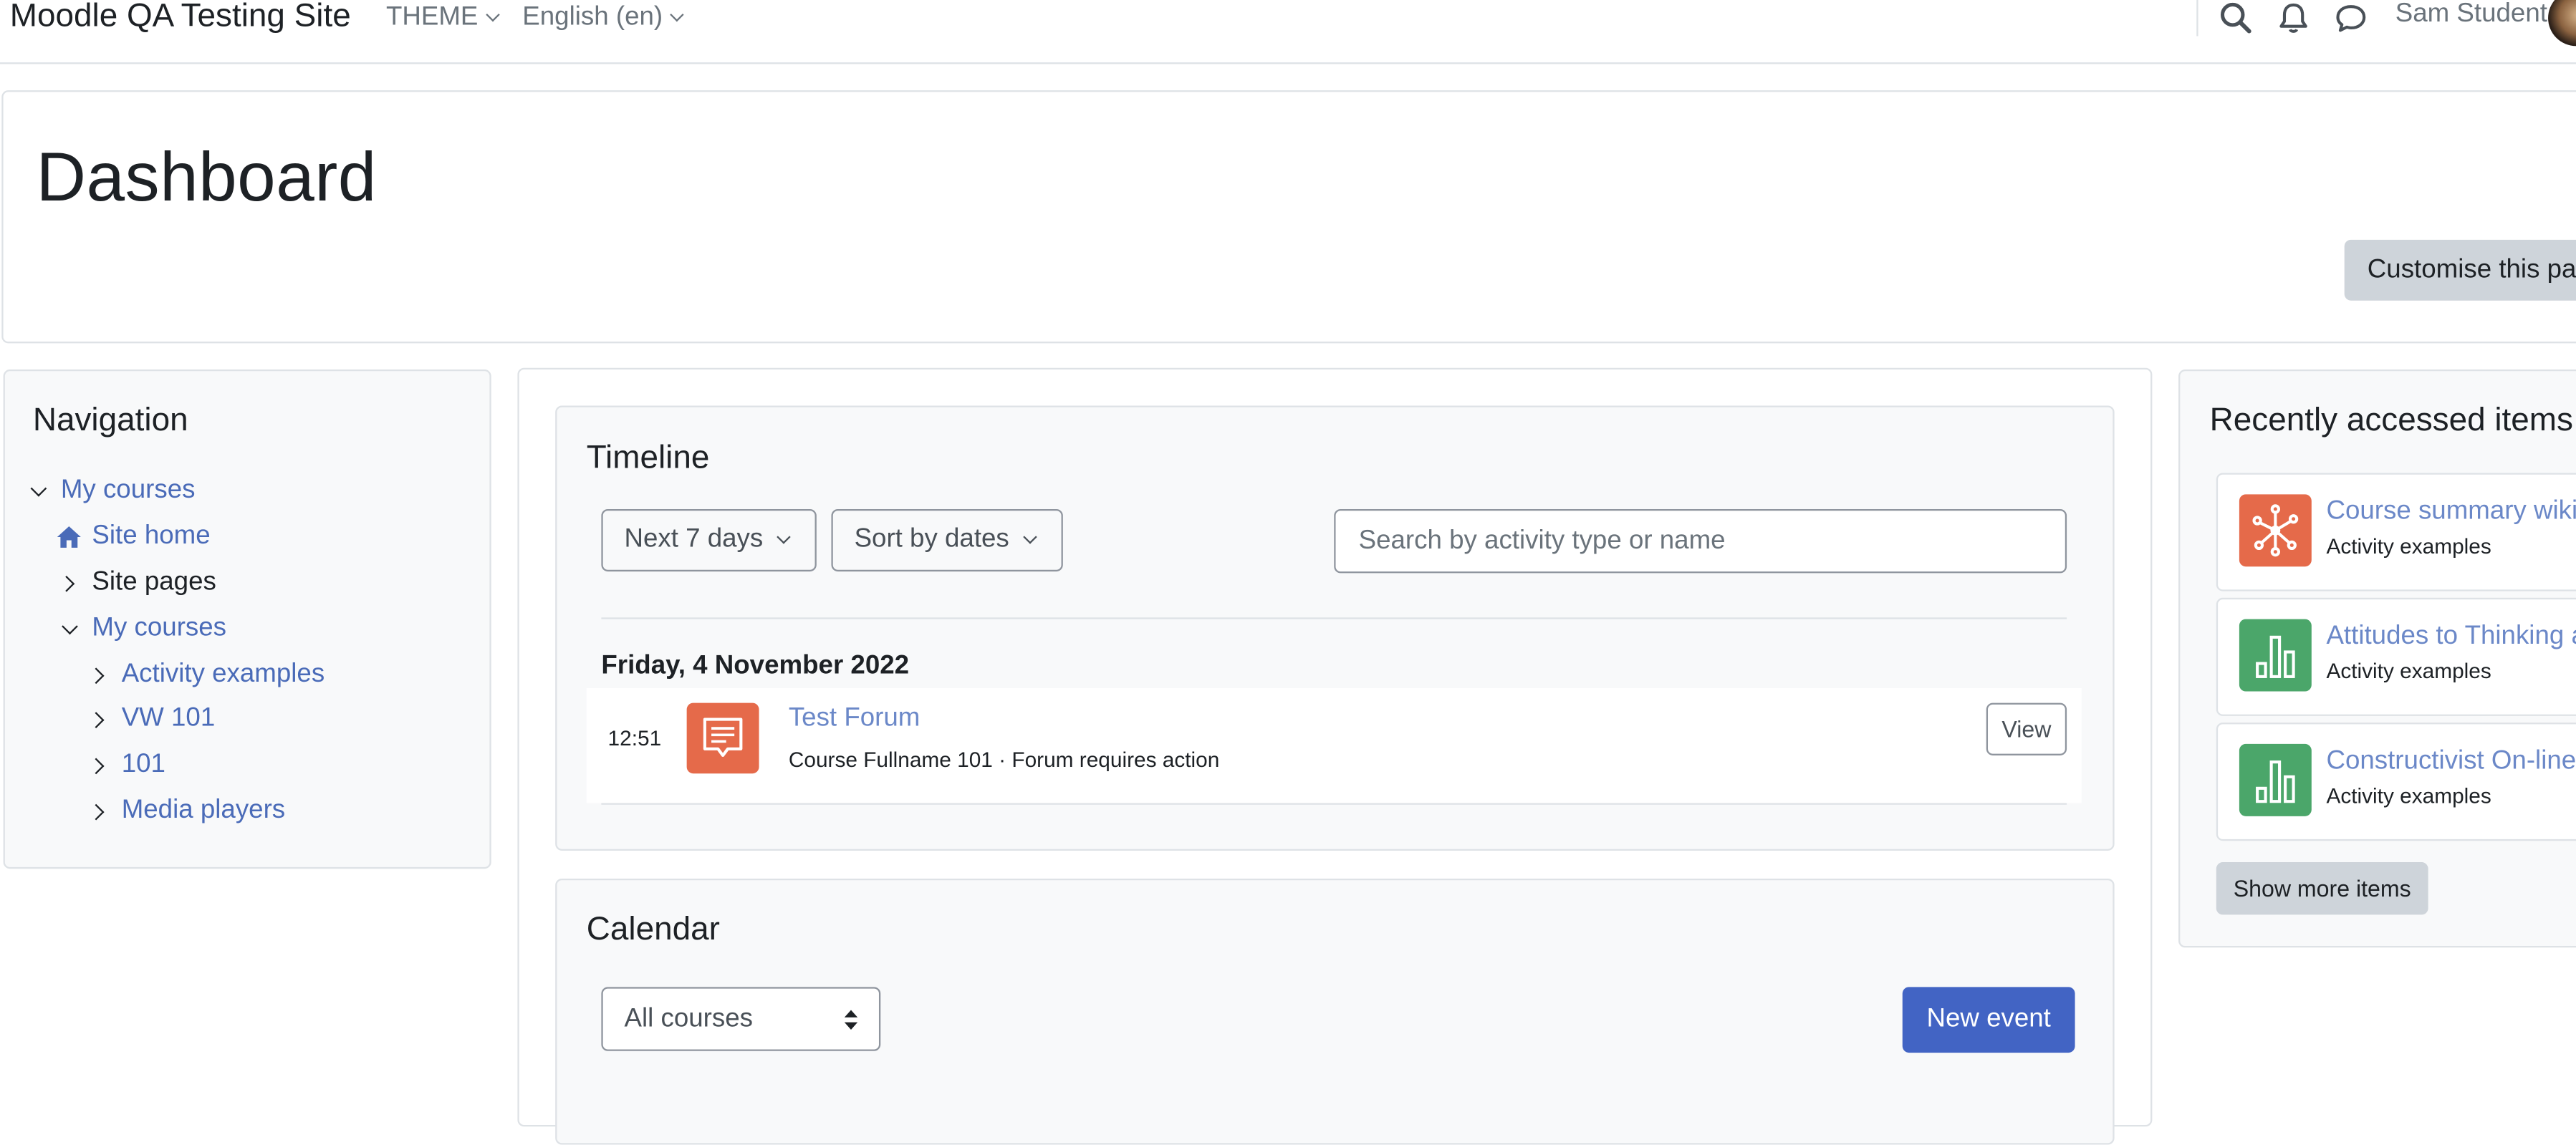 This screenshot has height=1145, width=2576. I want to click on theme-menu-label: THEME, so click(432, 17).